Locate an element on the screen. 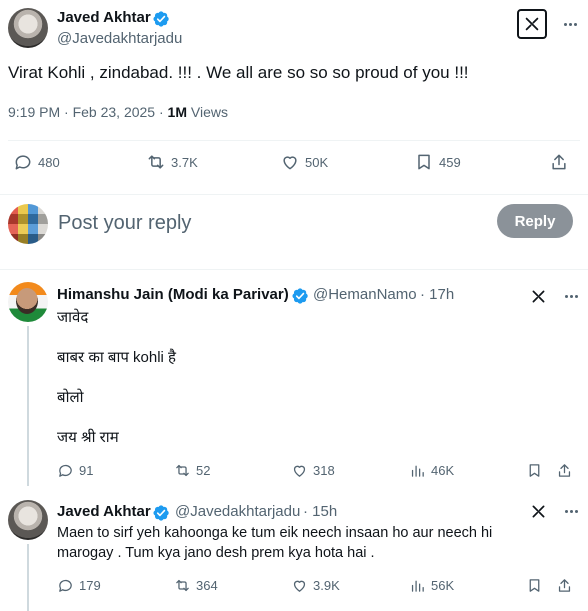 This screenshot has height=611, width=588. reply-count: 480 is located at coordinates (49, 162).